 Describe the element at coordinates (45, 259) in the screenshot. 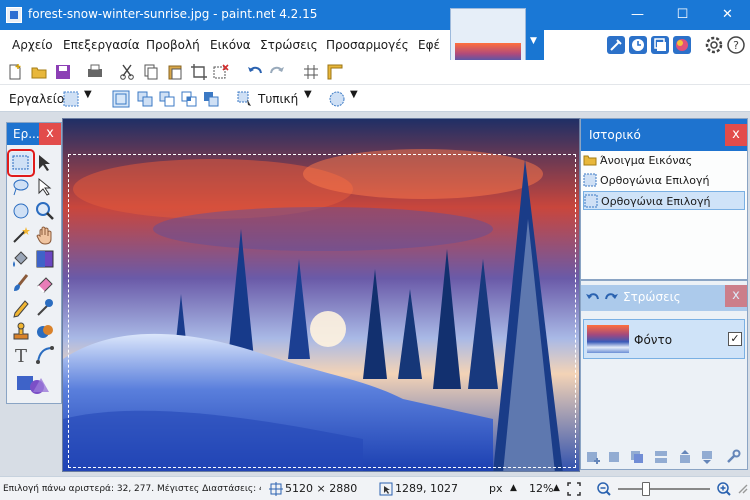

I see `gradient-icon` at that location.